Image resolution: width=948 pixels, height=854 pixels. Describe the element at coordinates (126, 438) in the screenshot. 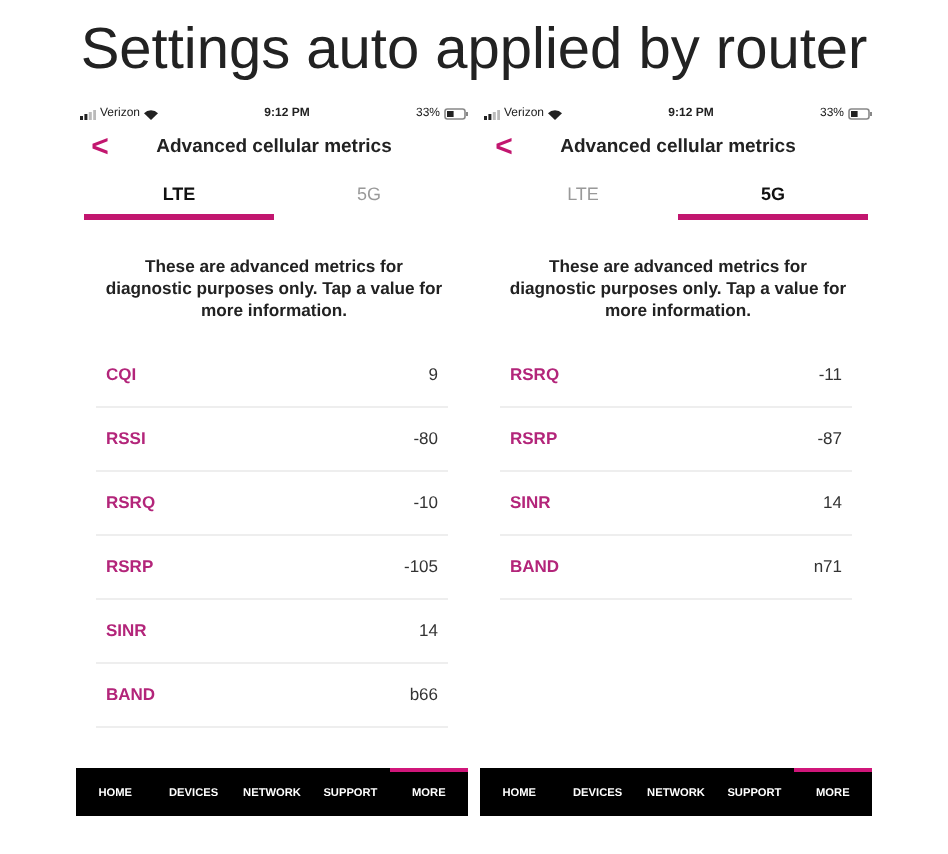

I see `metric-label: RSSI` at that location.